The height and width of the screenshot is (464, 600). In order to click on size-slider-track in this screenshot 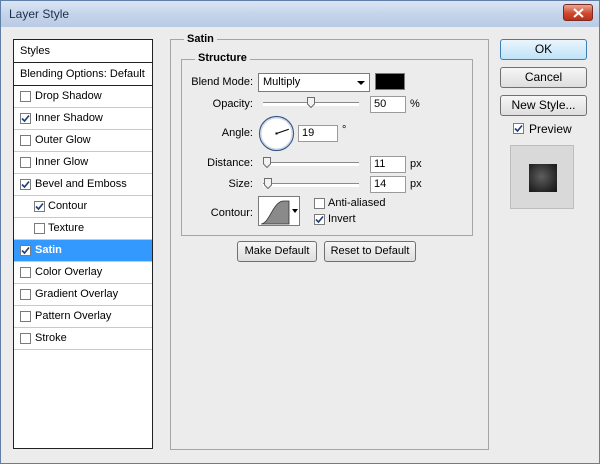, I will do `click(311, 185)`.